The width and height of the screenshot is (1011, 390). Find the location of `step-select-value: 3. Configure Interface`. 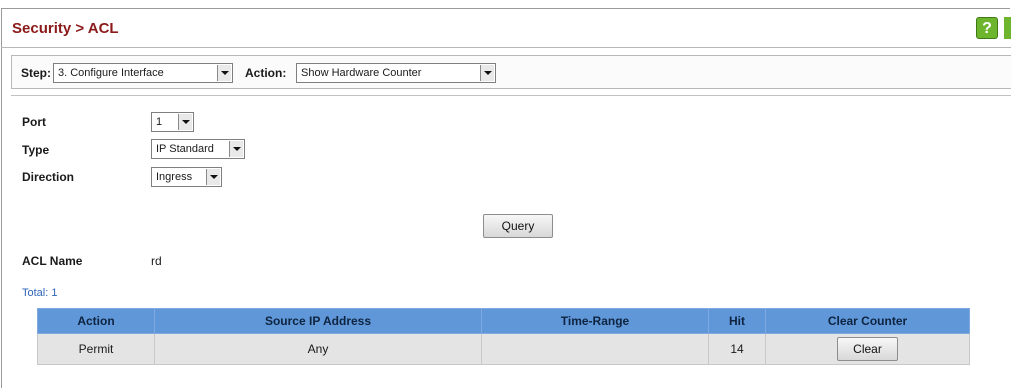

step-select-value: 3. Configure Interface is located at coordinates (111, 73).